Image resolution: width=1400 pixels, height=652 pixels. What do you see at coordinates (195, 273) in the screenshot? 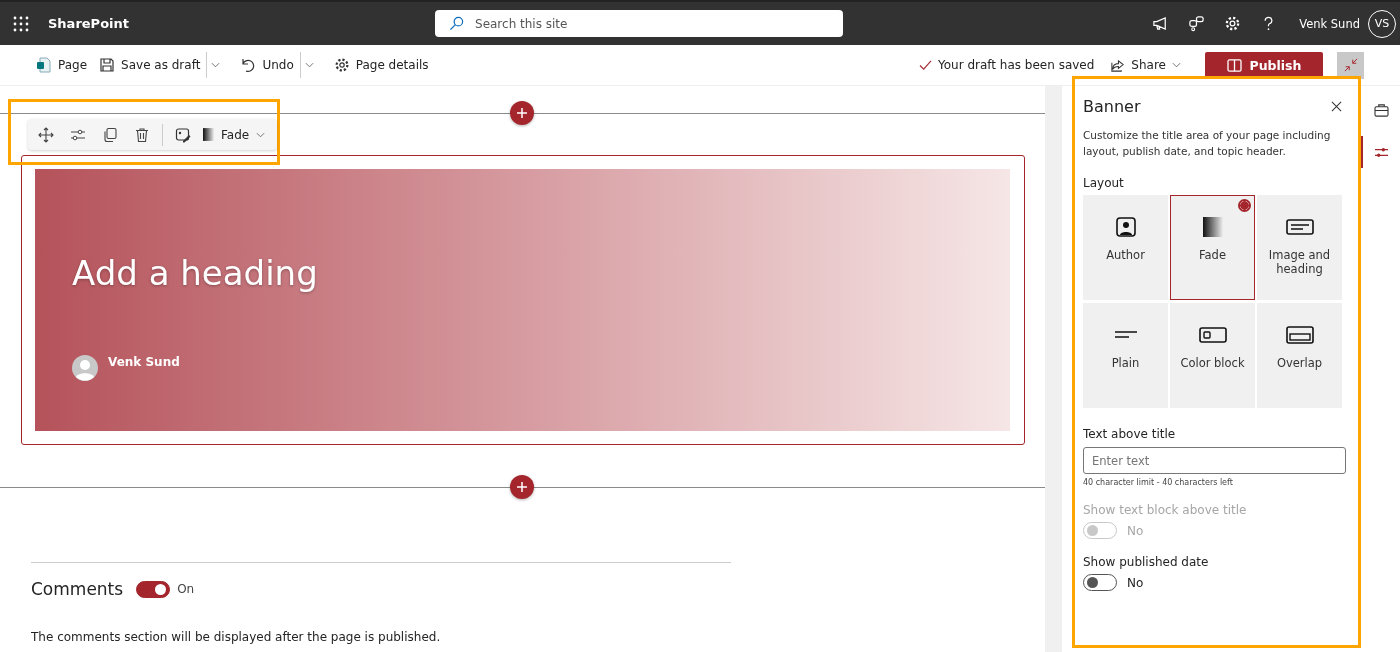
I see `heading-field: Add a heading` at bounding box center [195, 273].